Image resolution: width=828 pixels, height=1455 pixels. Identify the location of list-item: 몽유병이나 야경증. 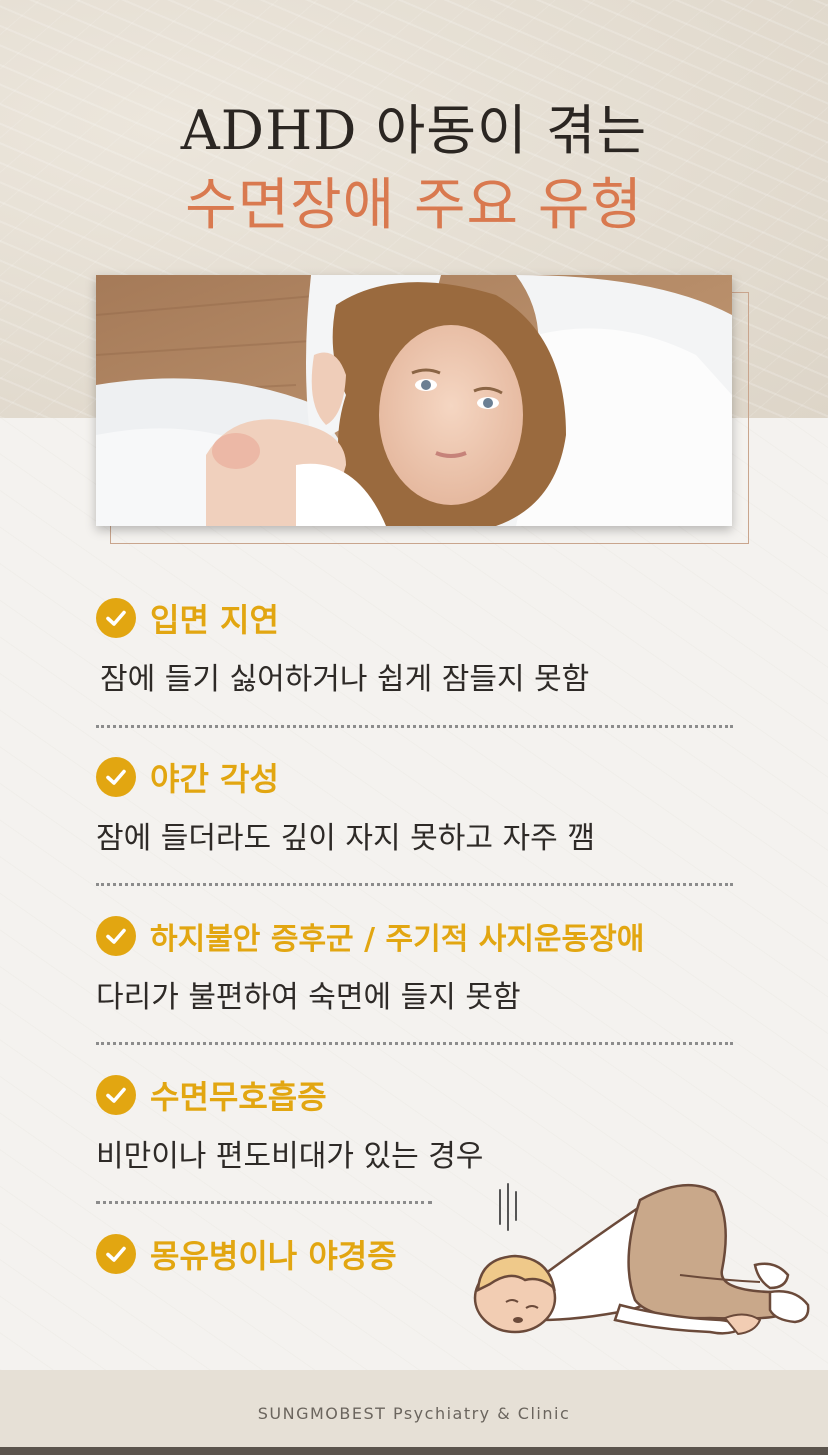
(276, 1254).